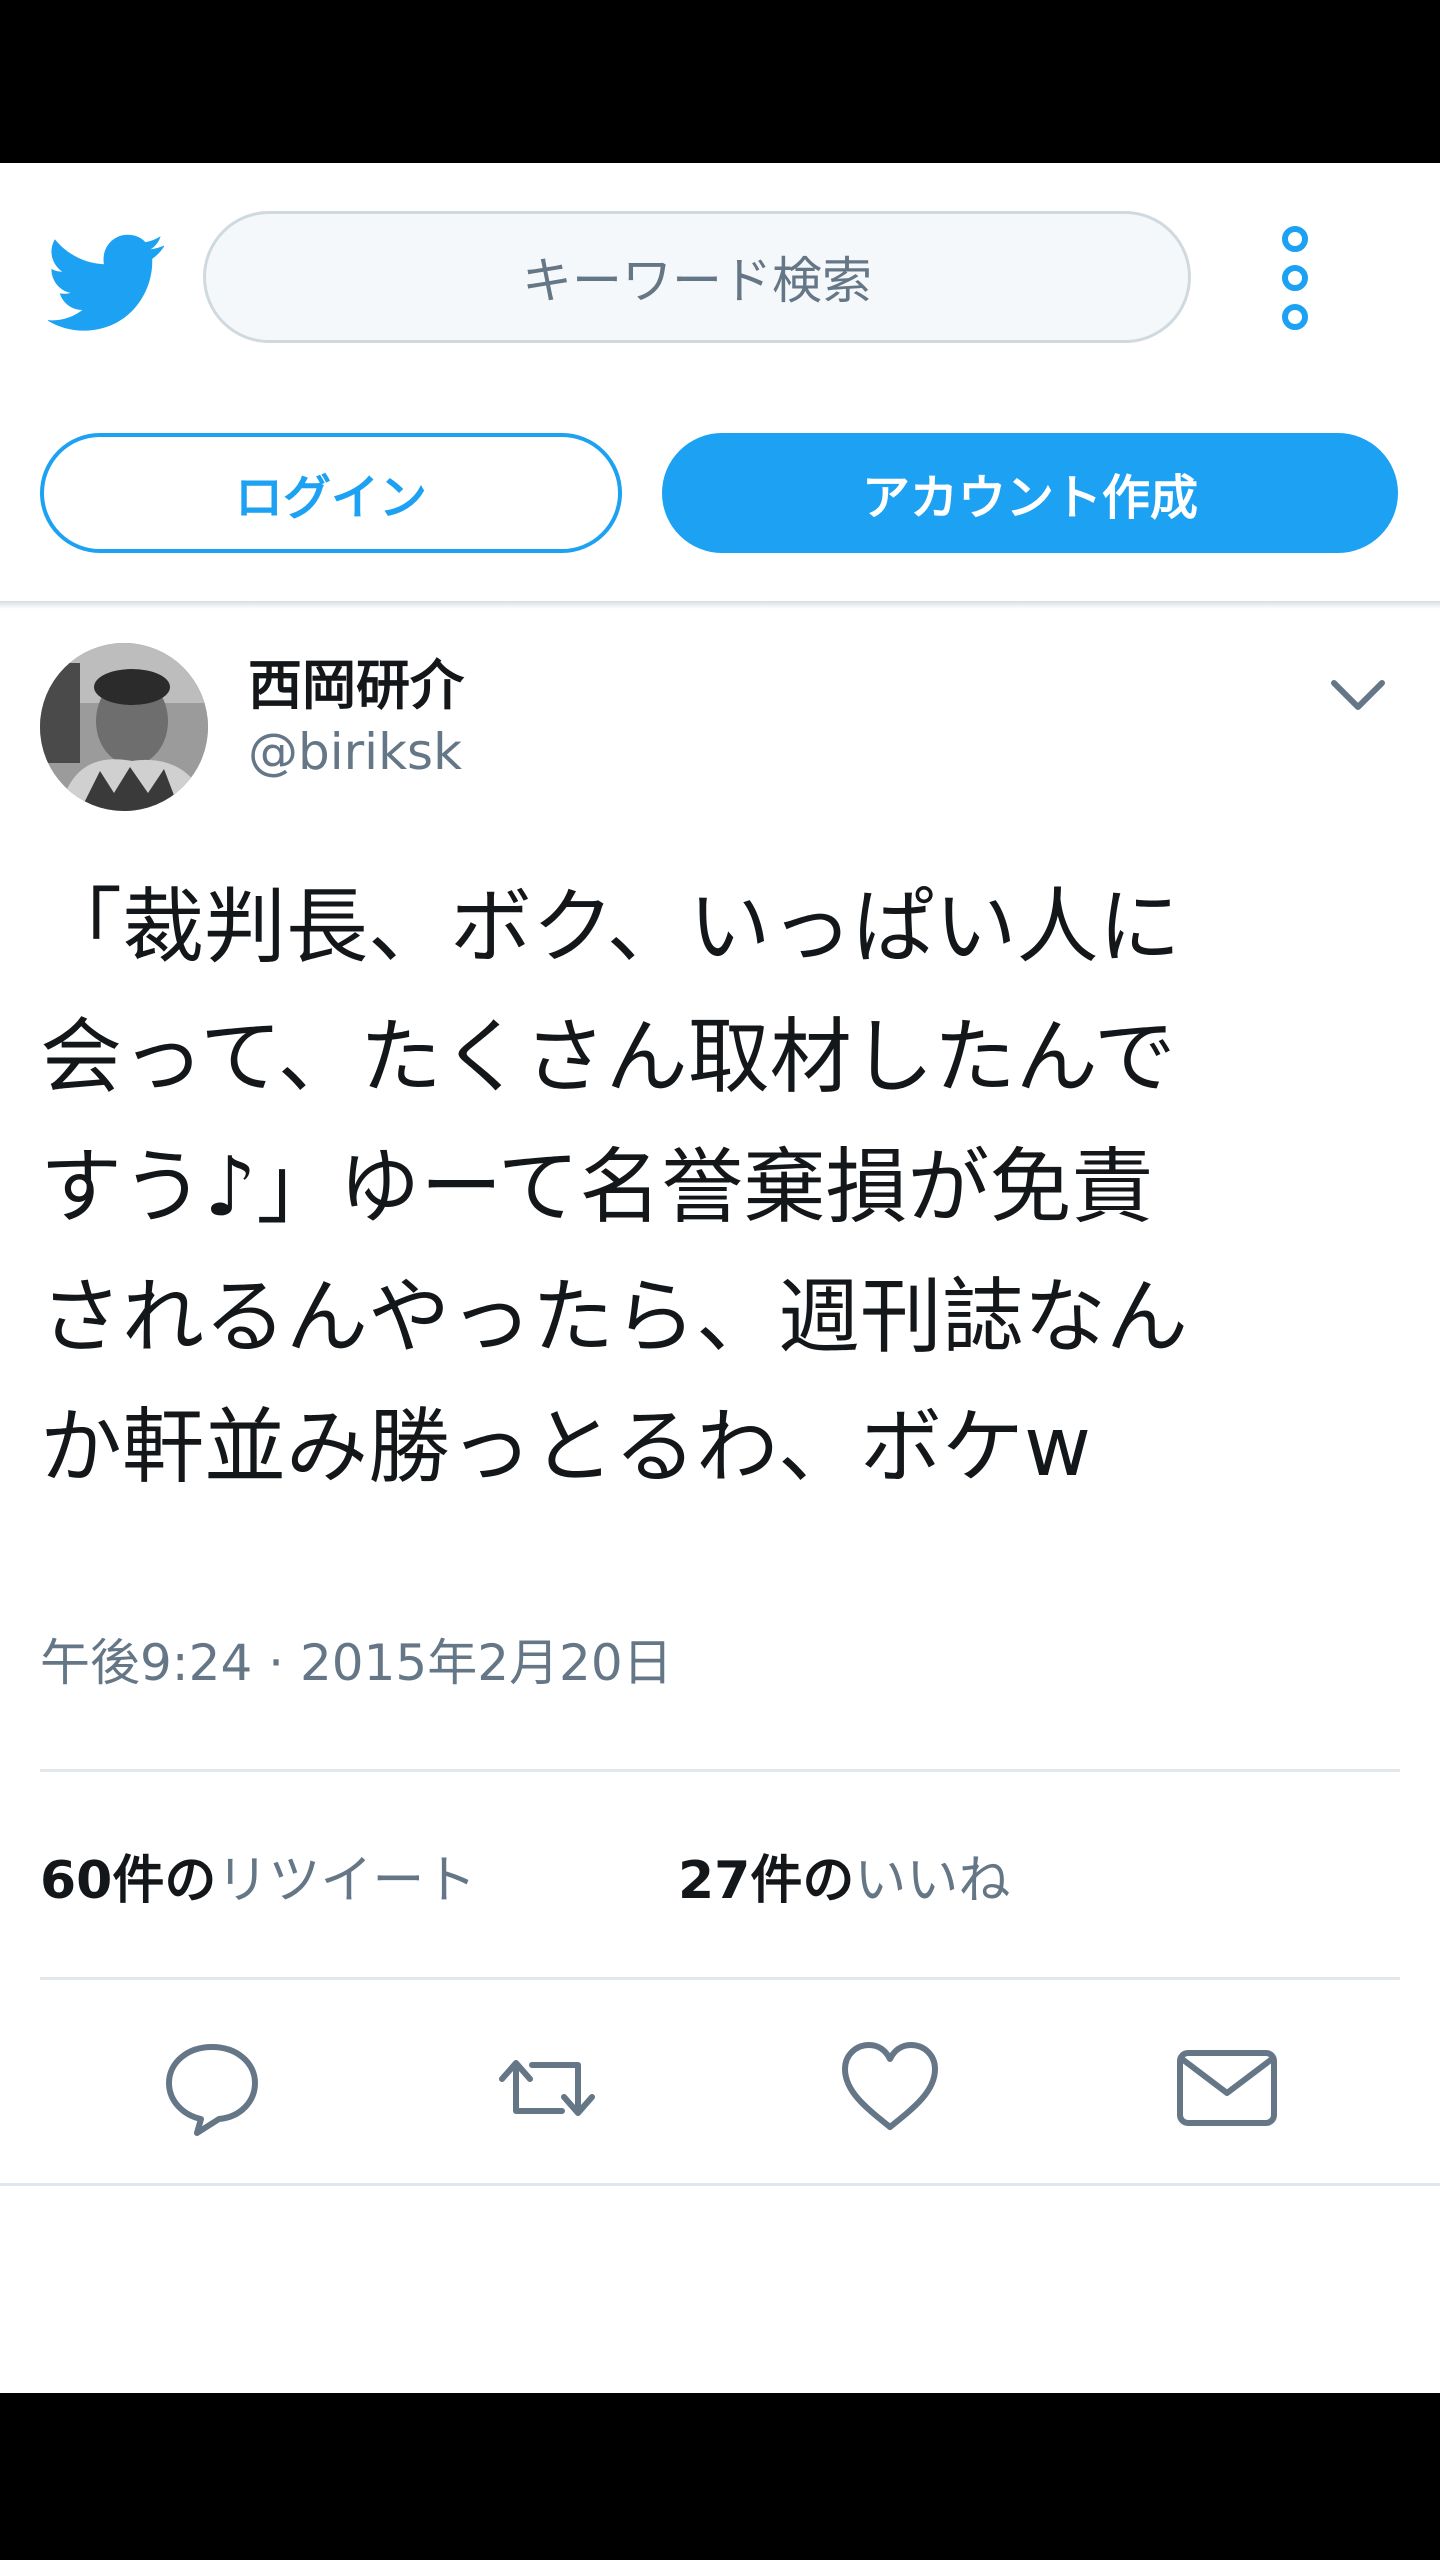 This screenshot has height=2560, width=1440. I want to click on signup-button: アカウント作成, so click(1030, 493).